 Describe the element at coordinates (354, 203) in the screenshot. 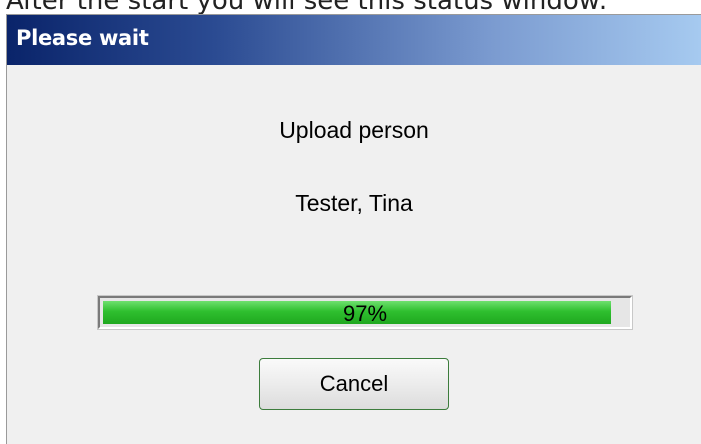

I see `person-name: Tester, Tina` at that location.